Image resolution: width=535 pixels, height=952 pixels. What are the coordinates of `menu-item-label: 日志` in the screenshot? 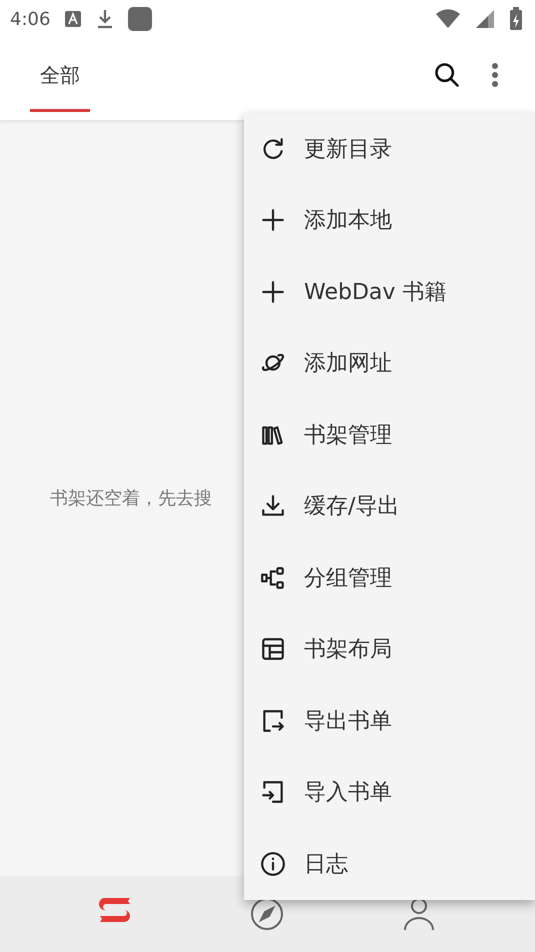 It's located at (326, 864).